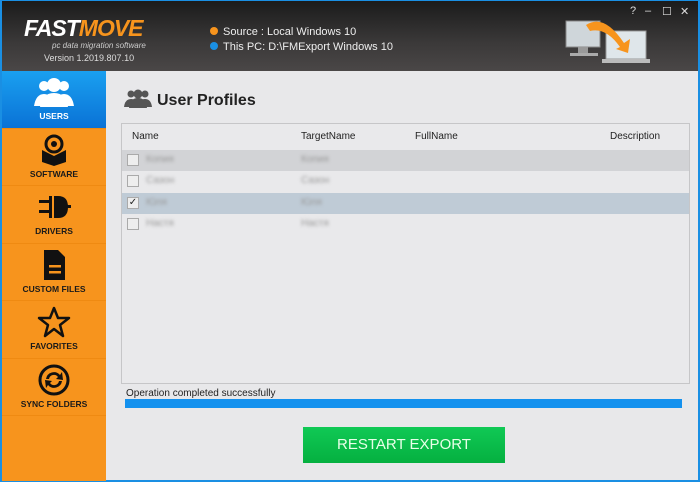 The height and width of the screenshot is (482, 700). What do you see at coordinates (156, 202) in the screenshot?
I see `cell-name: Юля` at bounding box center [156, 202].